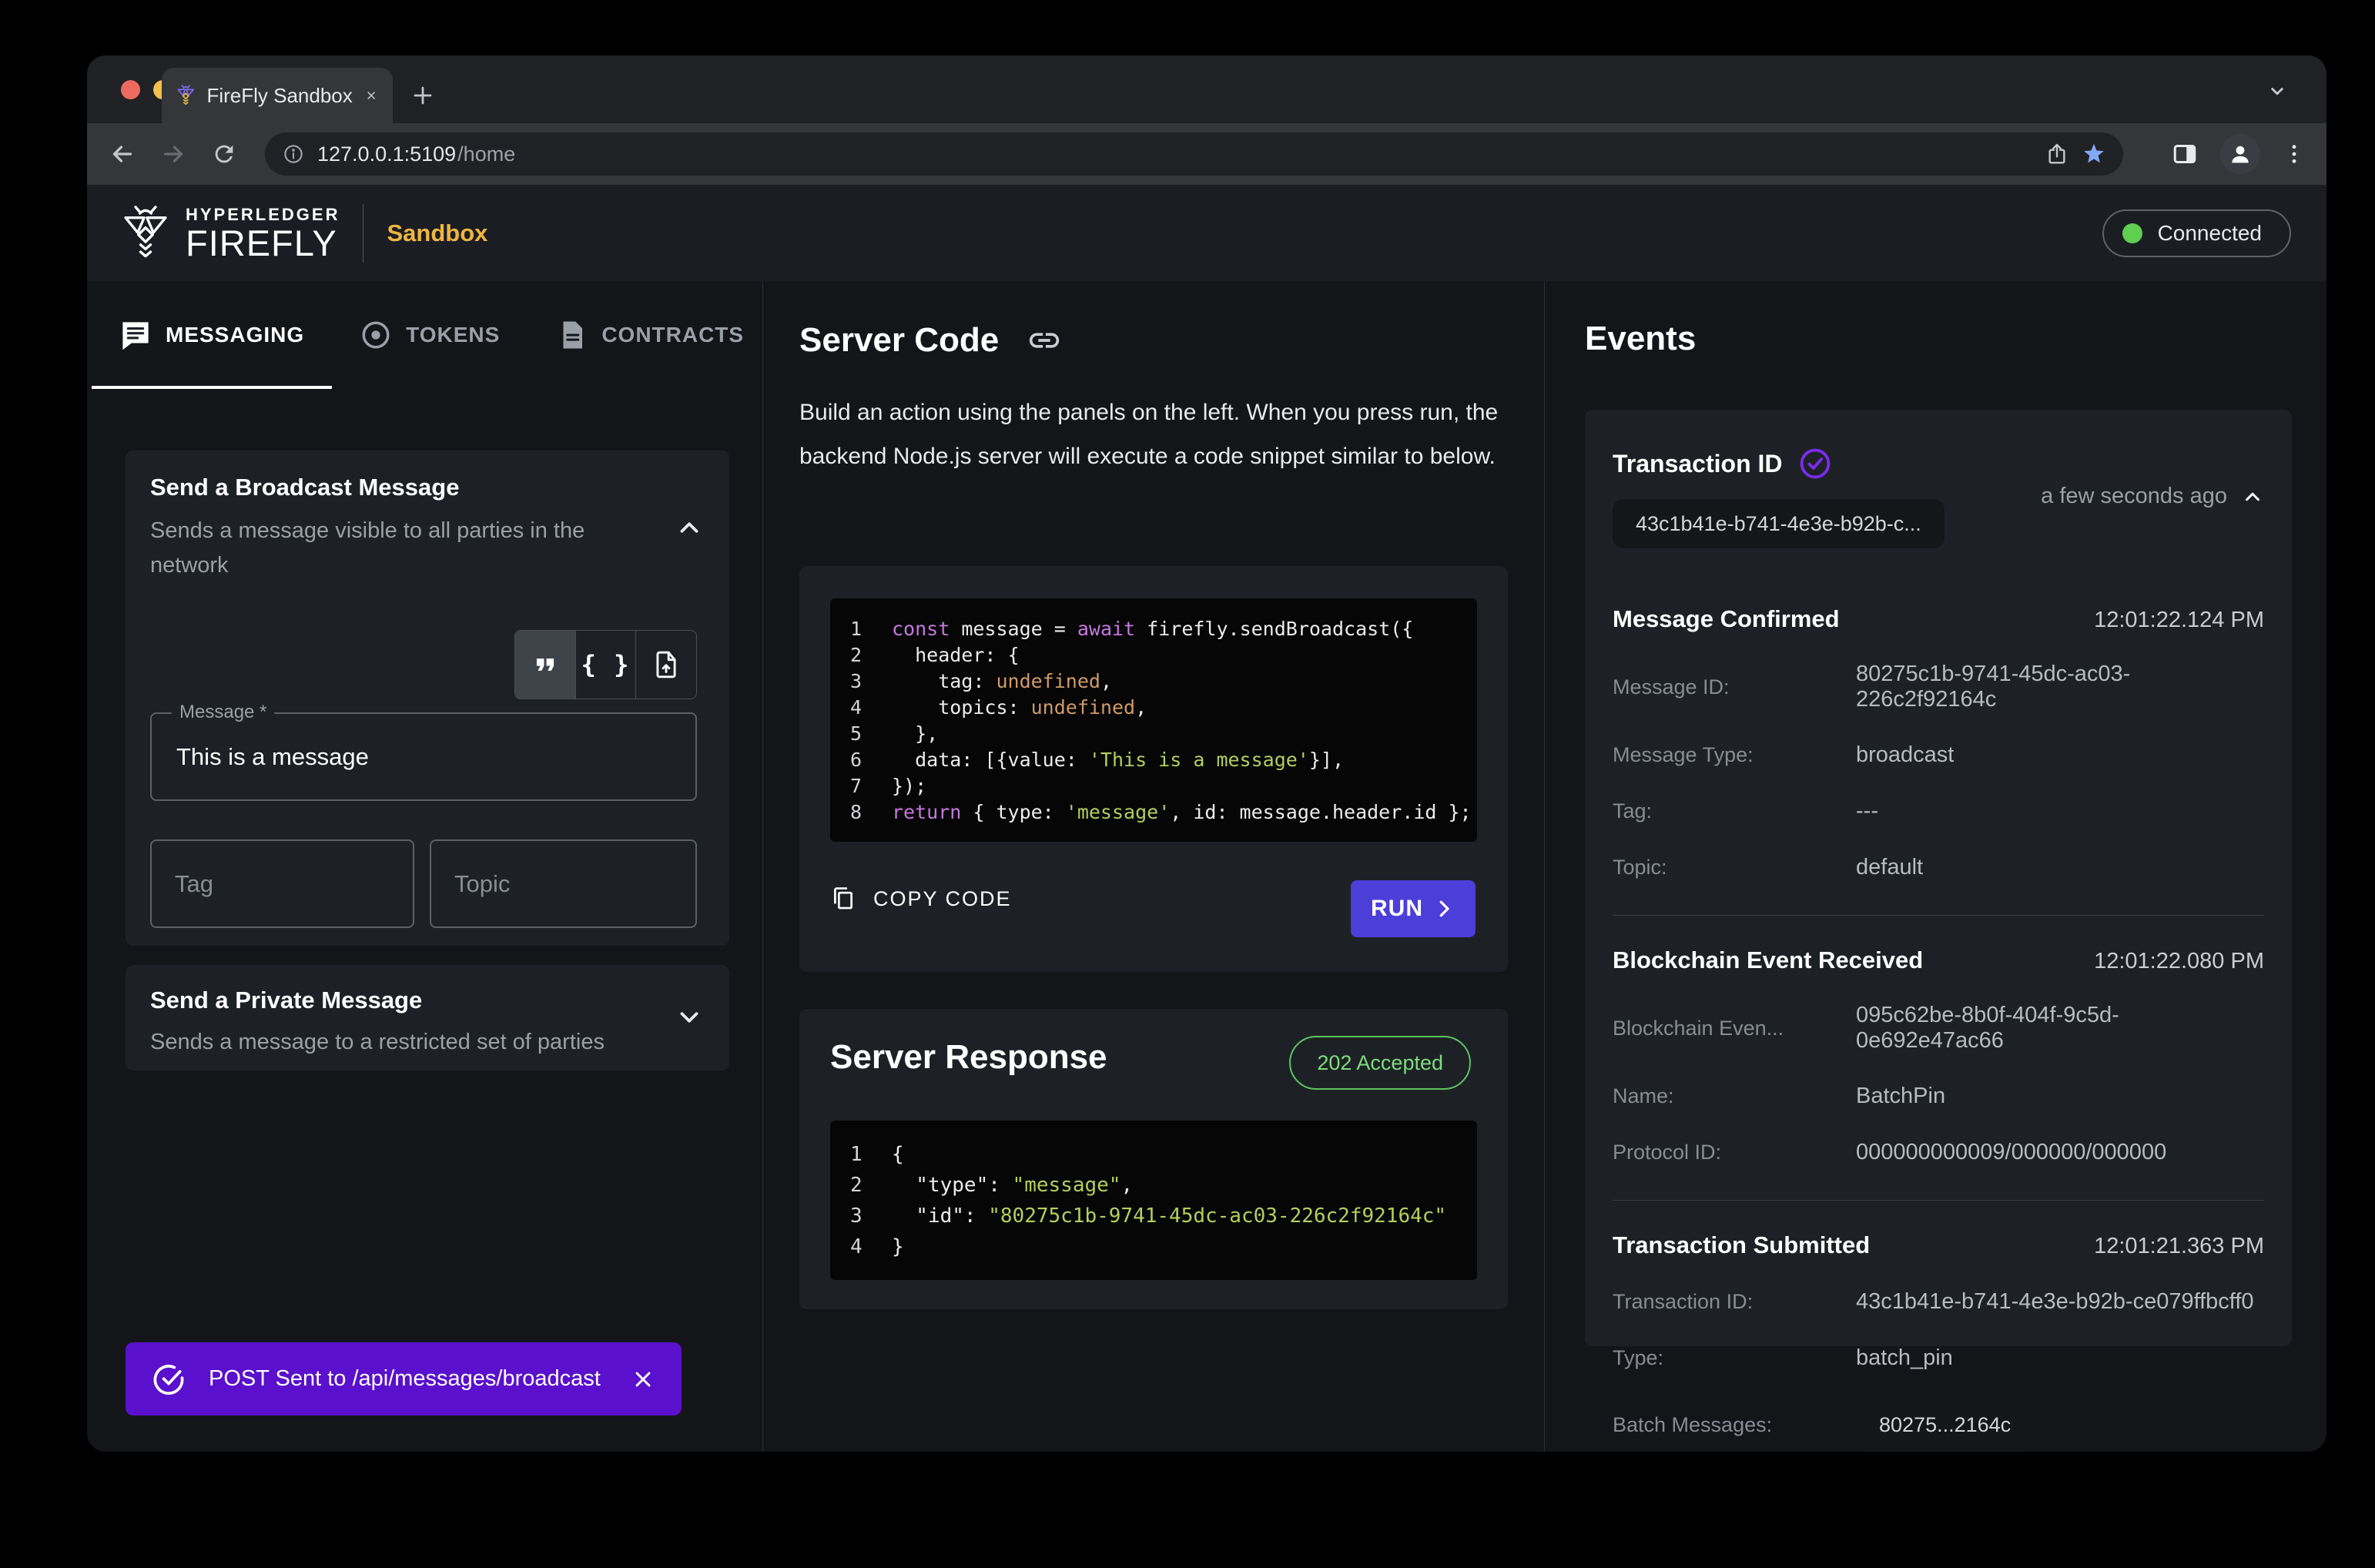 The image size is (2375, 1568). I want to click on event-detail-value: 43c1b41e-b741-4e3e-b92b-ce079ffbcff0, so click(2055, 1301).